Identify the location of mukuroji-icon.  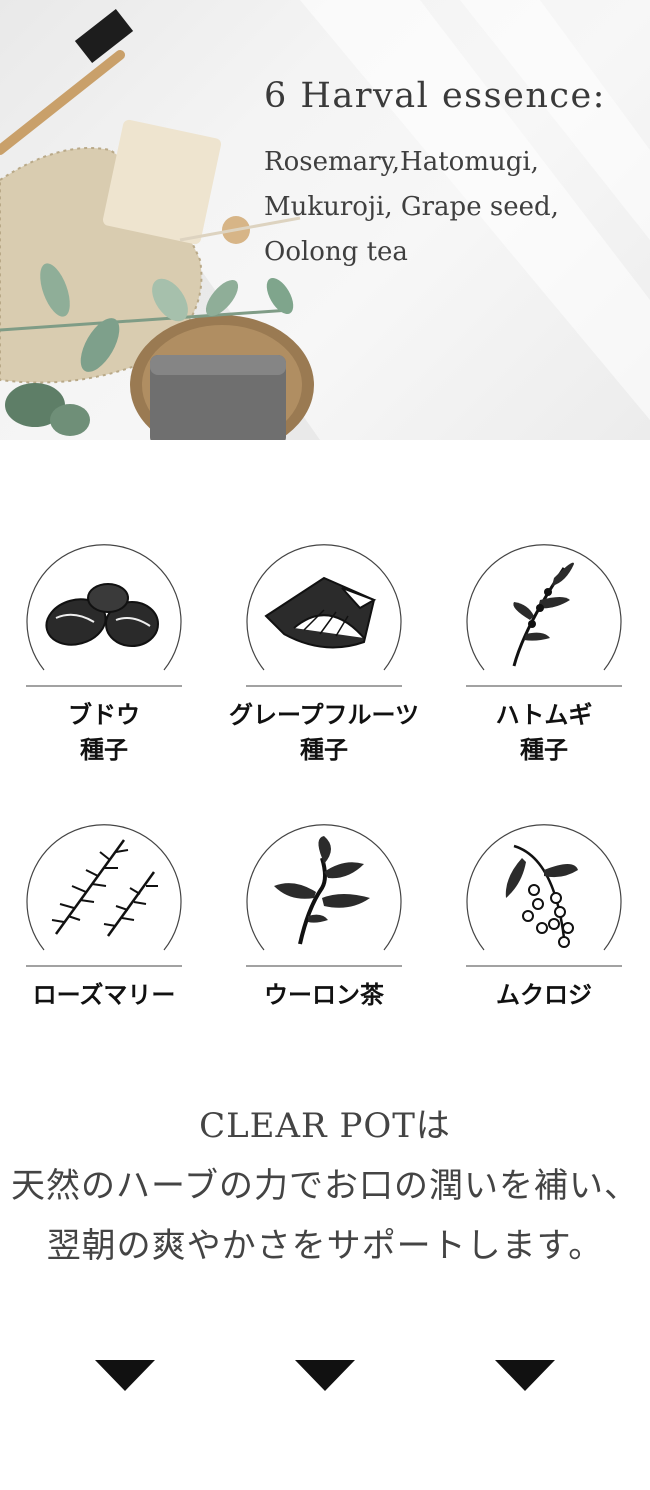
(541, 896).